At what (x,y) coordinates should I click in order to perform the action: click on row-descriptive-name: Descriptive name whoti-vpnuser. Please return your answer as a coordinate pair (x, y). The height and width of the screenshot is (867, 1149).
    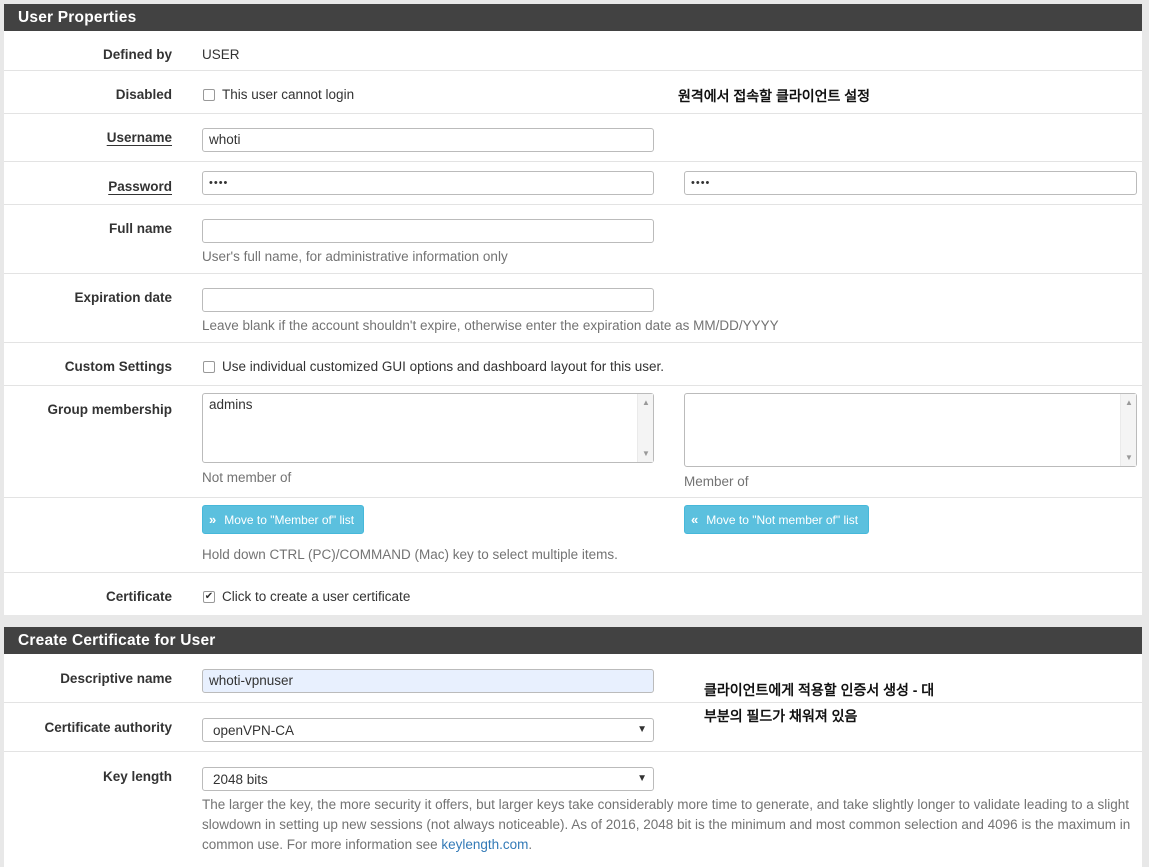
    Looking at the image, I should click on (573, 678).